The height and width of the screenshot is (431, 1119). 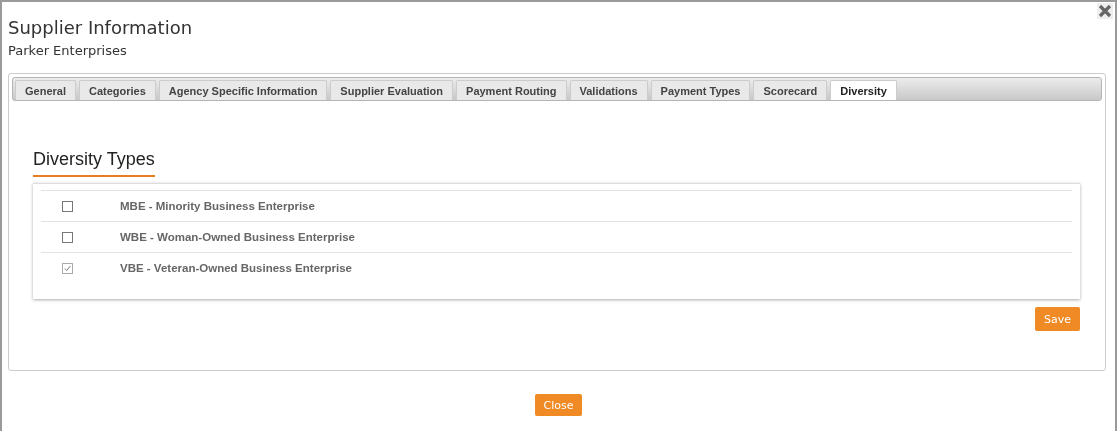 I want to click on tab: Scorecard, so click(x=790, y=90).